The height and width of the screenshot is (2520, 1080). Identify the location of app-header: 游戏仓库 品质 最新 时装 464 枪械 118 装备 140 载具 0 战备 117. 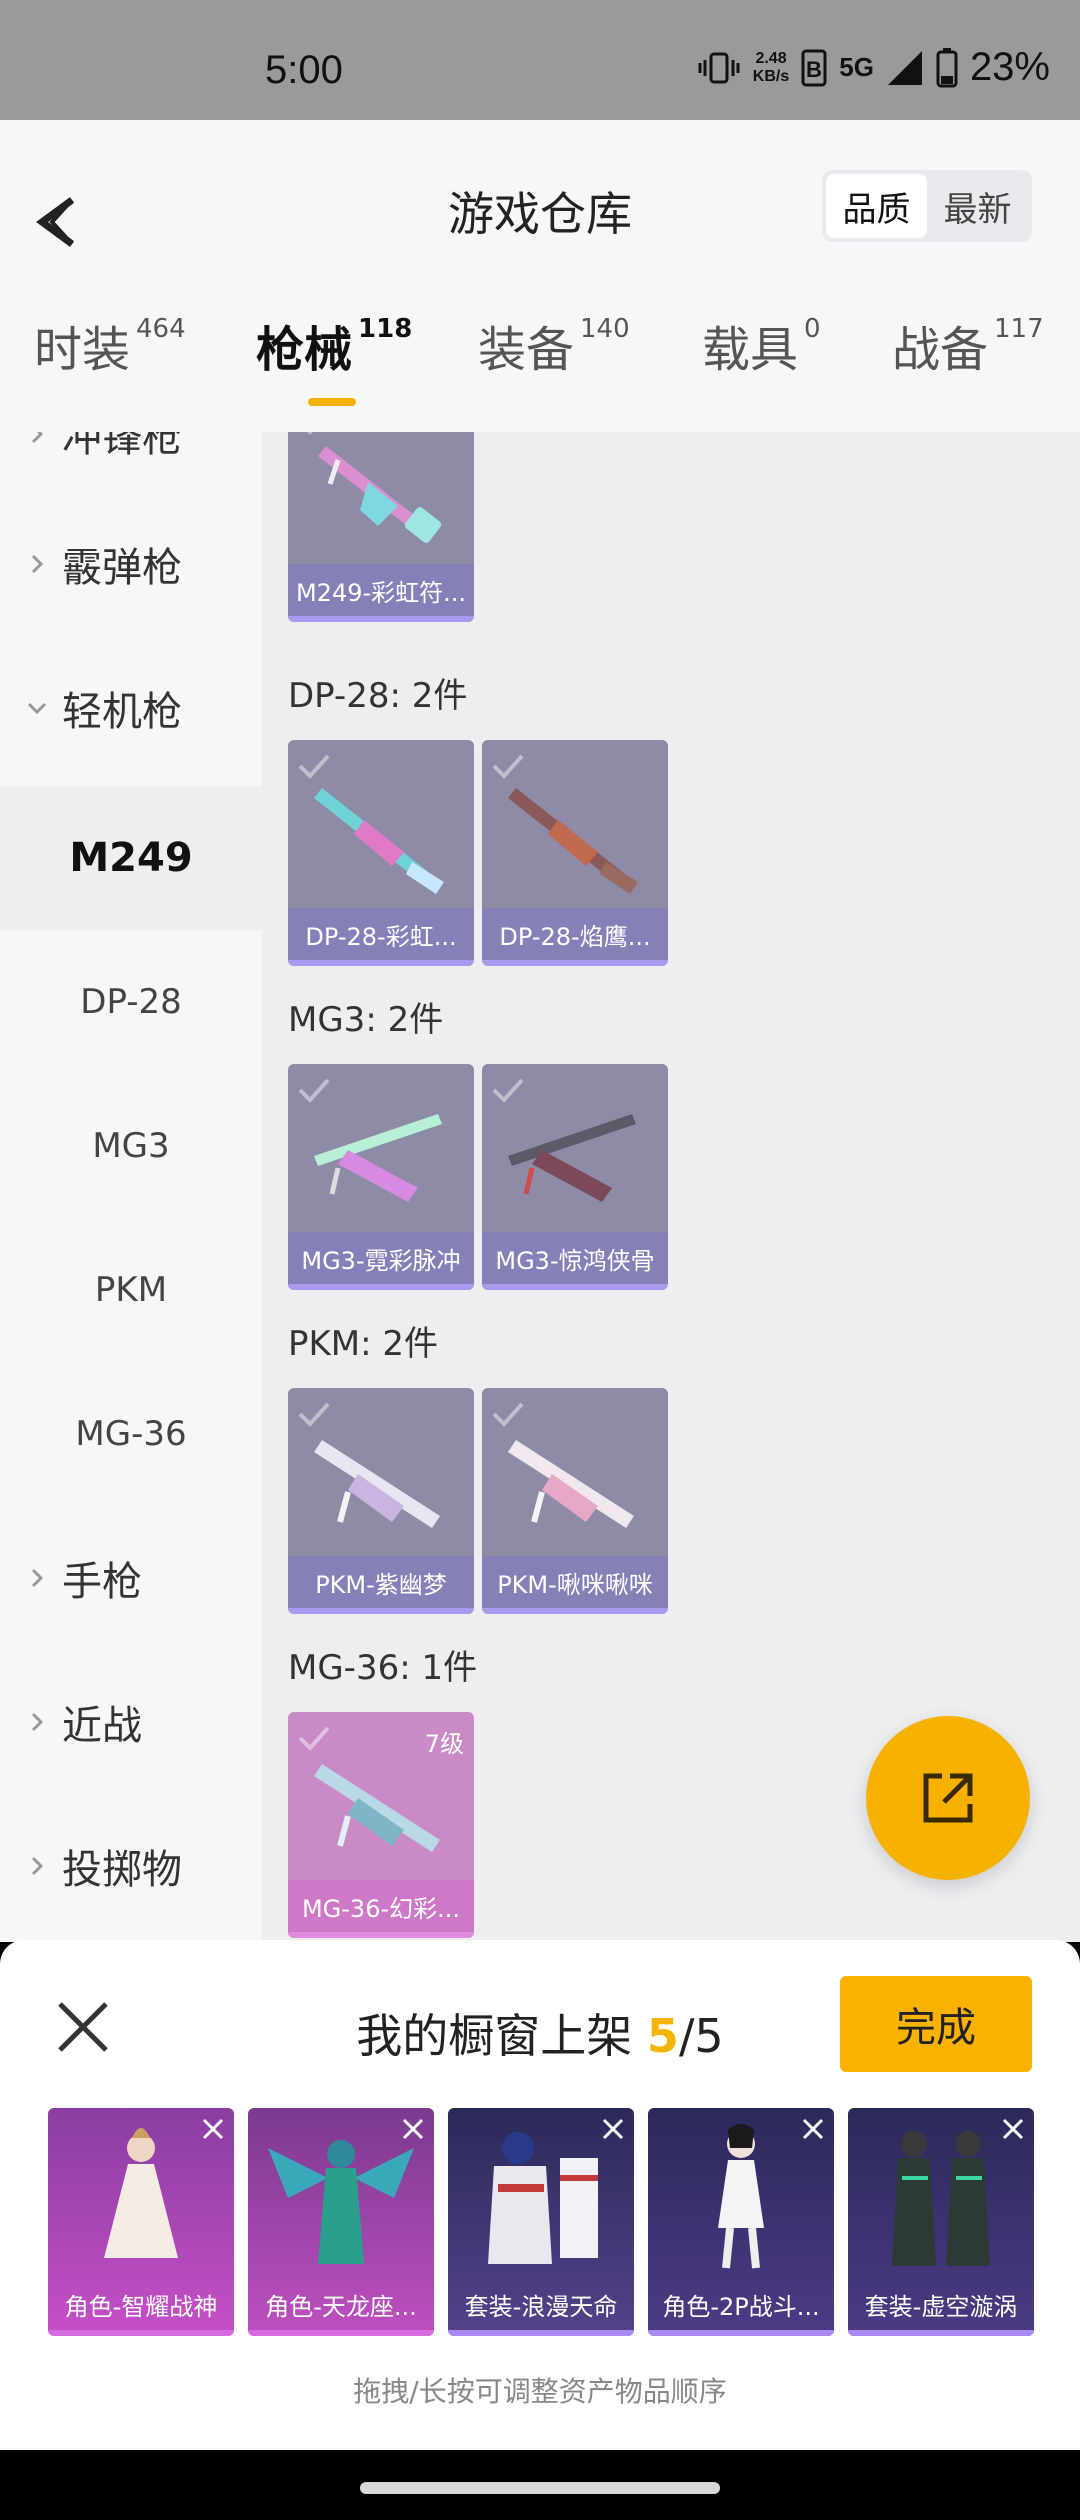
(540, 276).